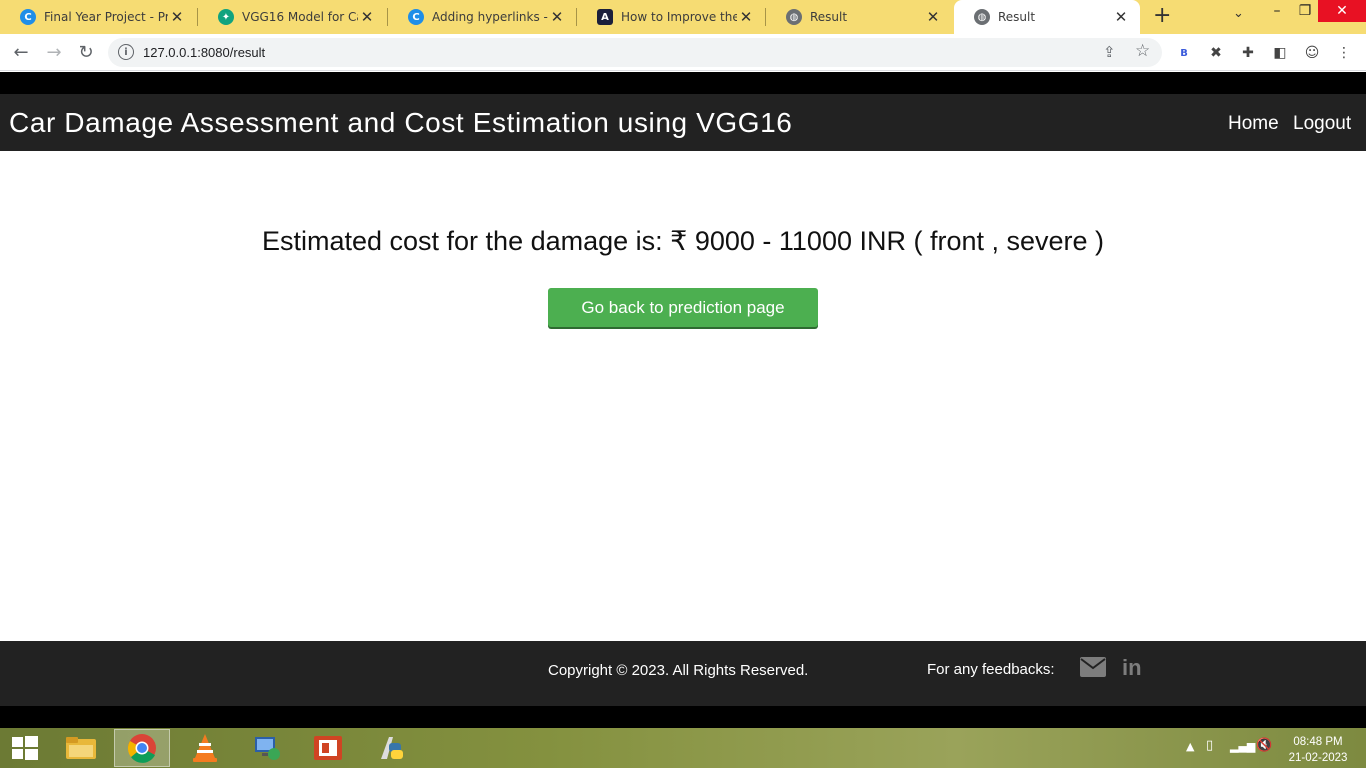 This screenshot has width=1366, height=768. I want to click on feedback-label: For any feedbacks:, so click(991, 669).